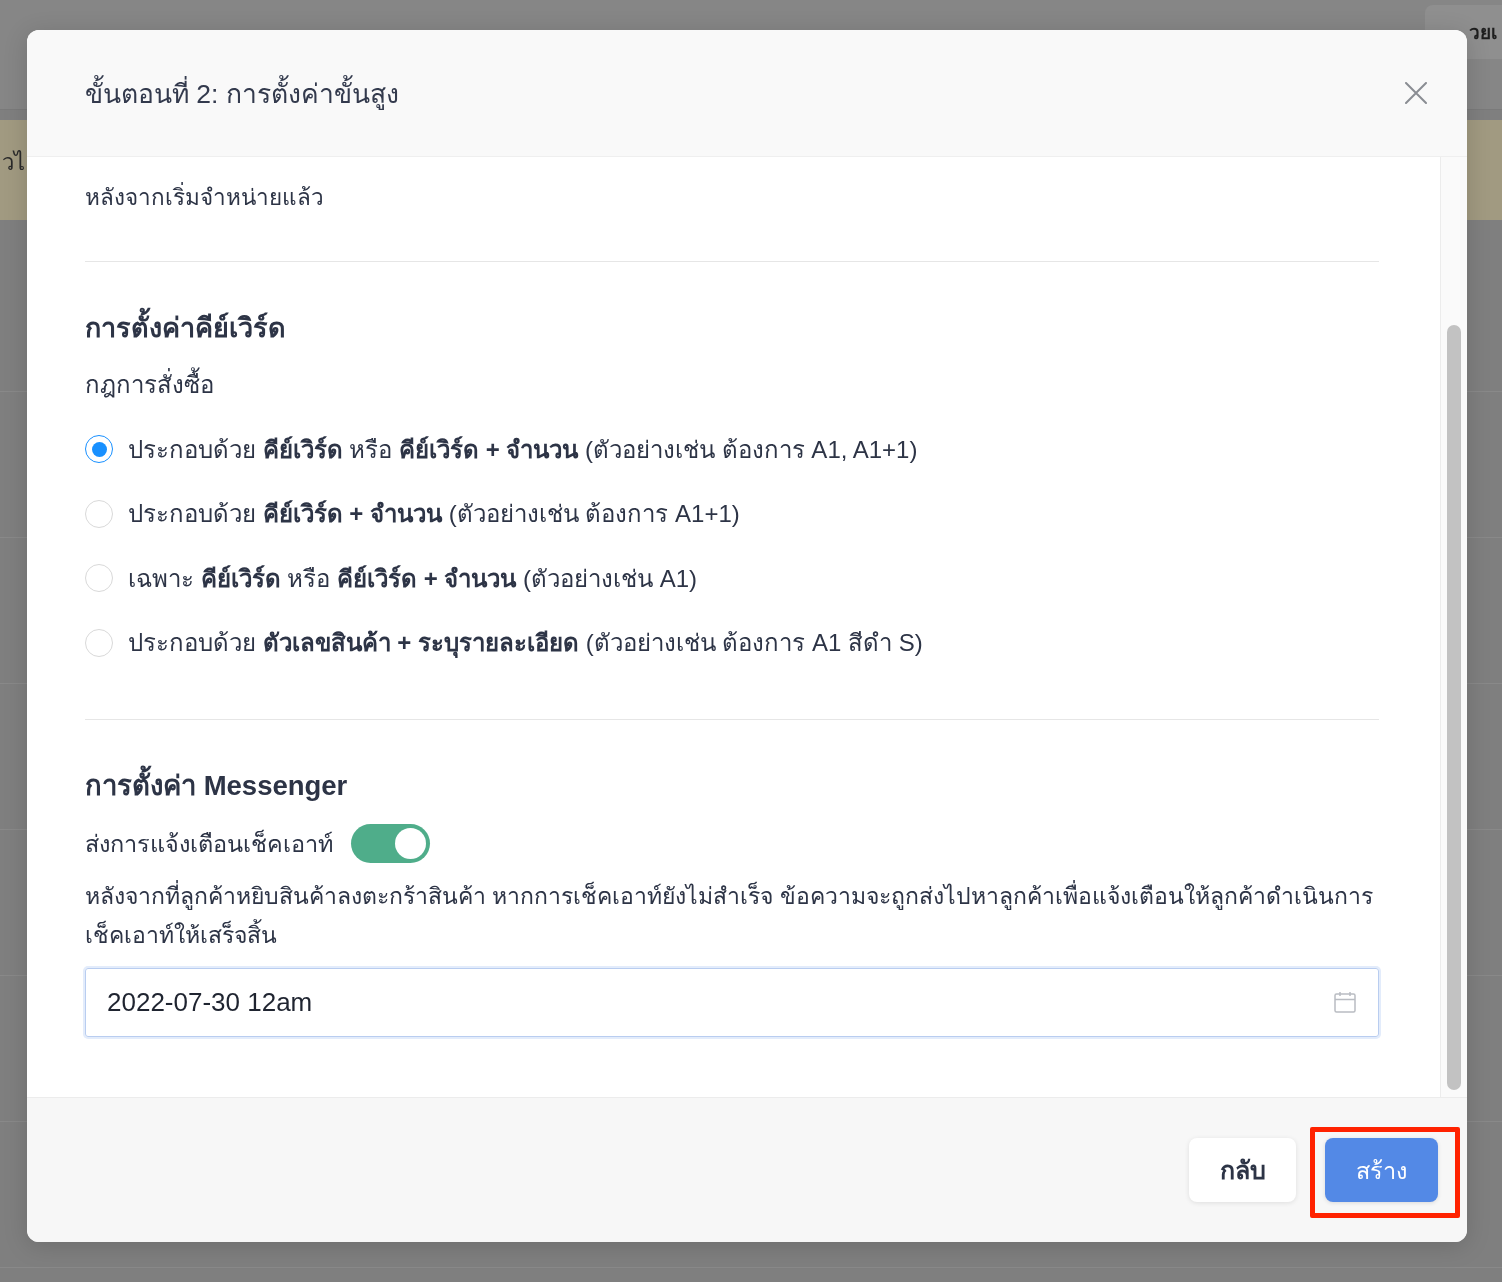 The width and height of the screenshot is (1502, 1282). I want to click on section-heading: การตั้งค่าคีย์เวิร์ด, so click(732, 328).